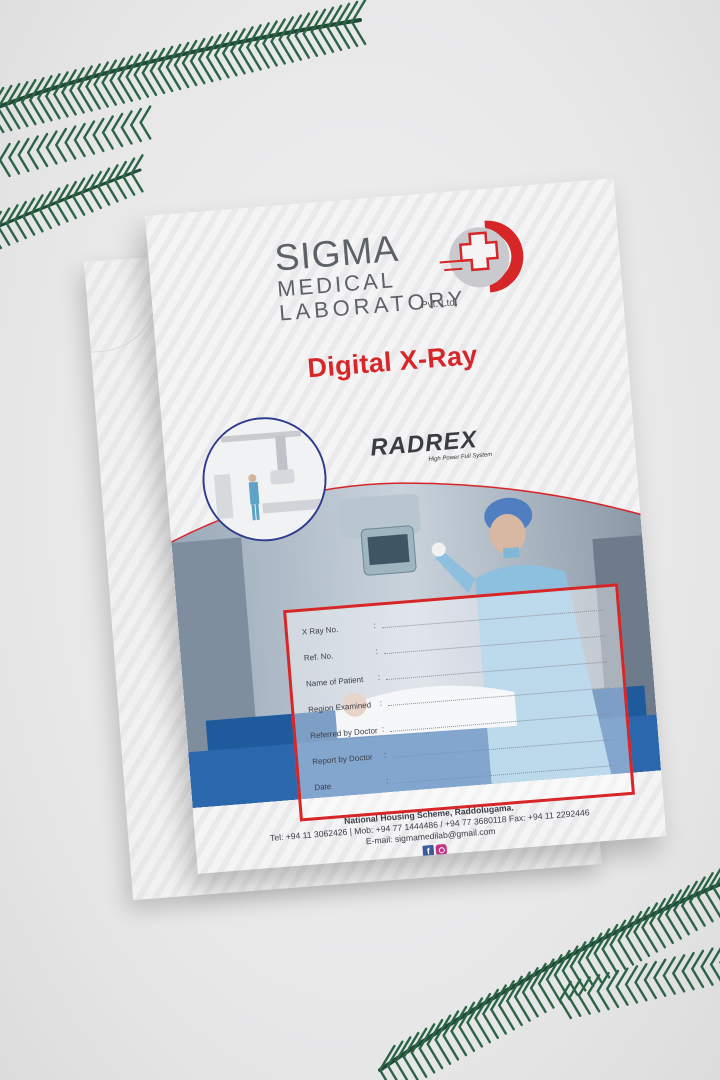 The image size is (720, 1080). What do you see at coordinates (456, 677) in the screenshot?
I see `form-row-patient-name: Name of Patient :` at bounding box center [456, 677].